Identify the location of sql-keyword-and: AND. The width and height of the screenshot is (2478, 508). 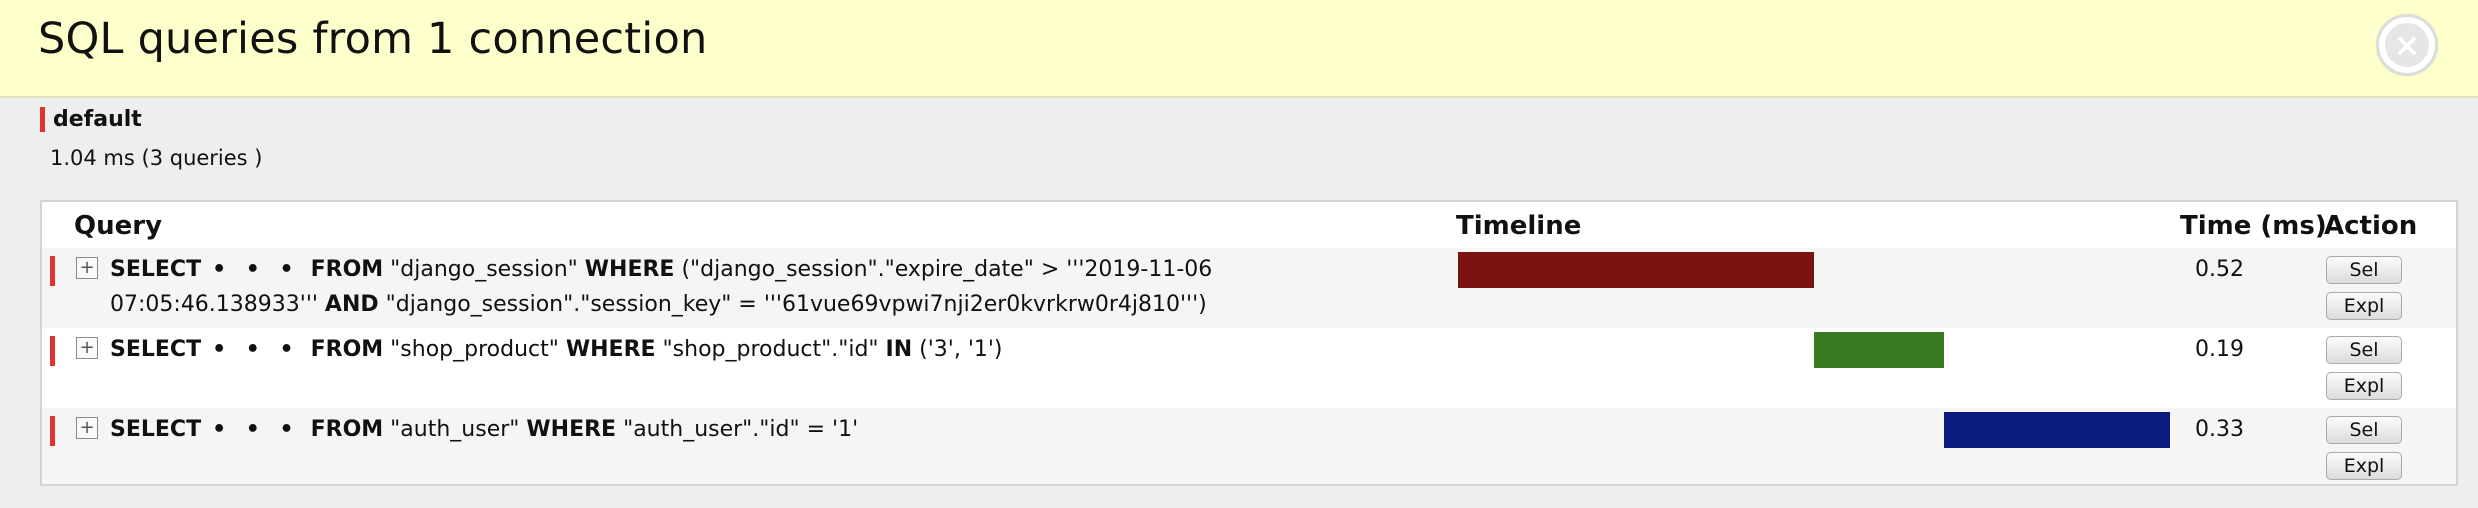
(351, 304).